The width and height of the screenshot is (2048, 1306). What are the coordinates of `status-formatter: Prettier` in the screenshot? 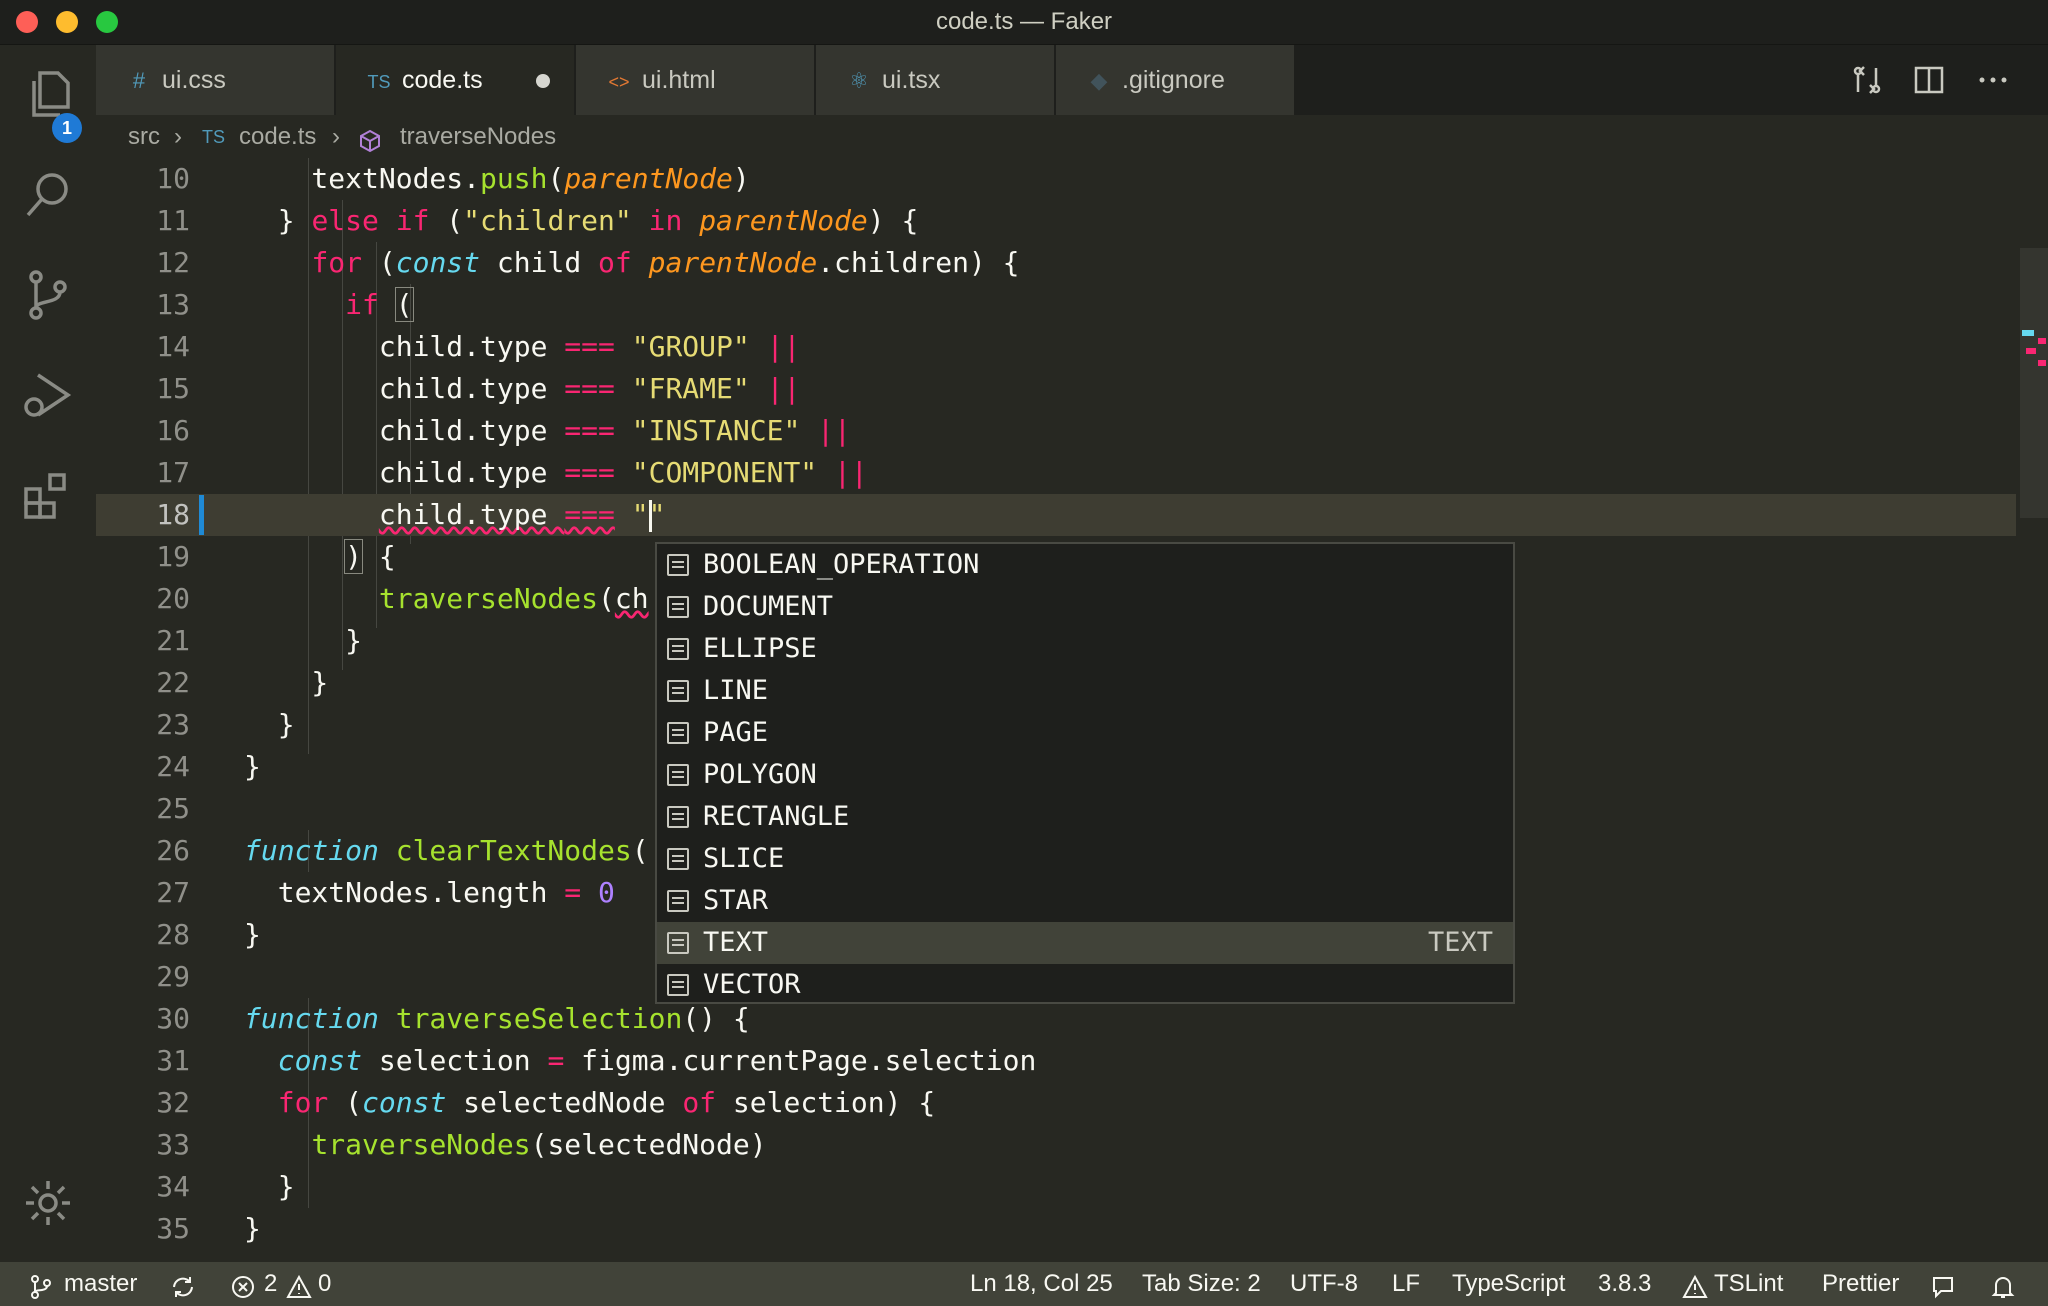 It's located at (1860, 1284).